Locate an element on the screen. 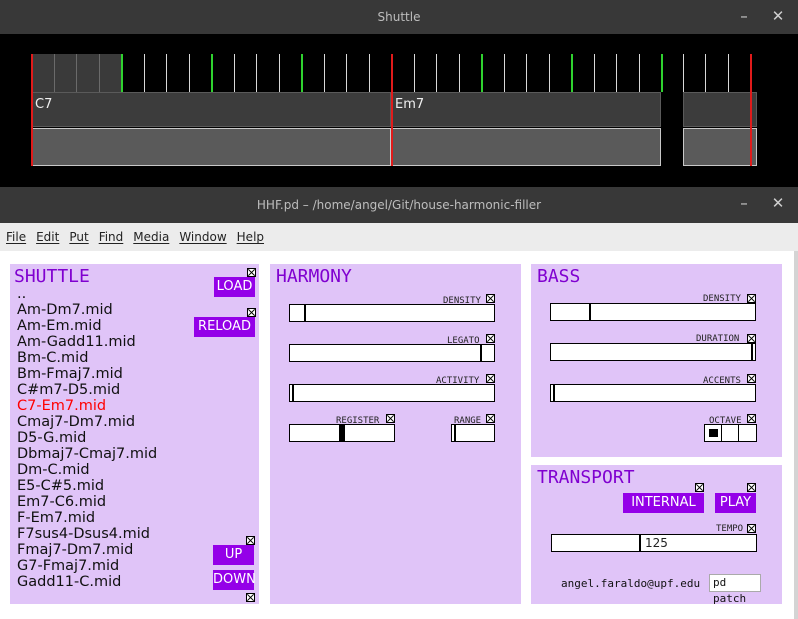 The width and height of the screenshot is (798, 619). file-list-item: D5-G.mid is located at coordinates (87, 438).